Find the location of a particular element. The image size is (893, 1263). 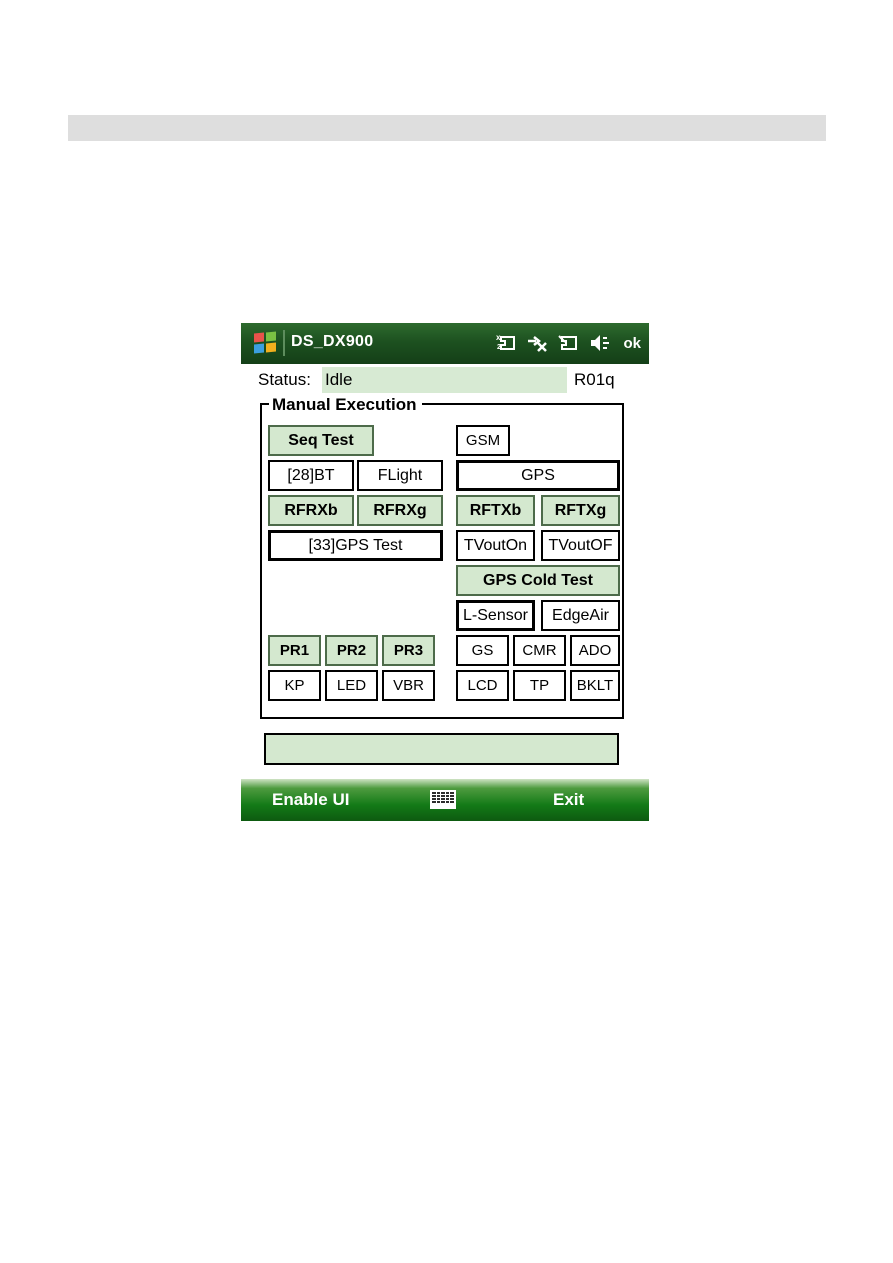

windows-logo-icon is located at coordinates (265, 342).